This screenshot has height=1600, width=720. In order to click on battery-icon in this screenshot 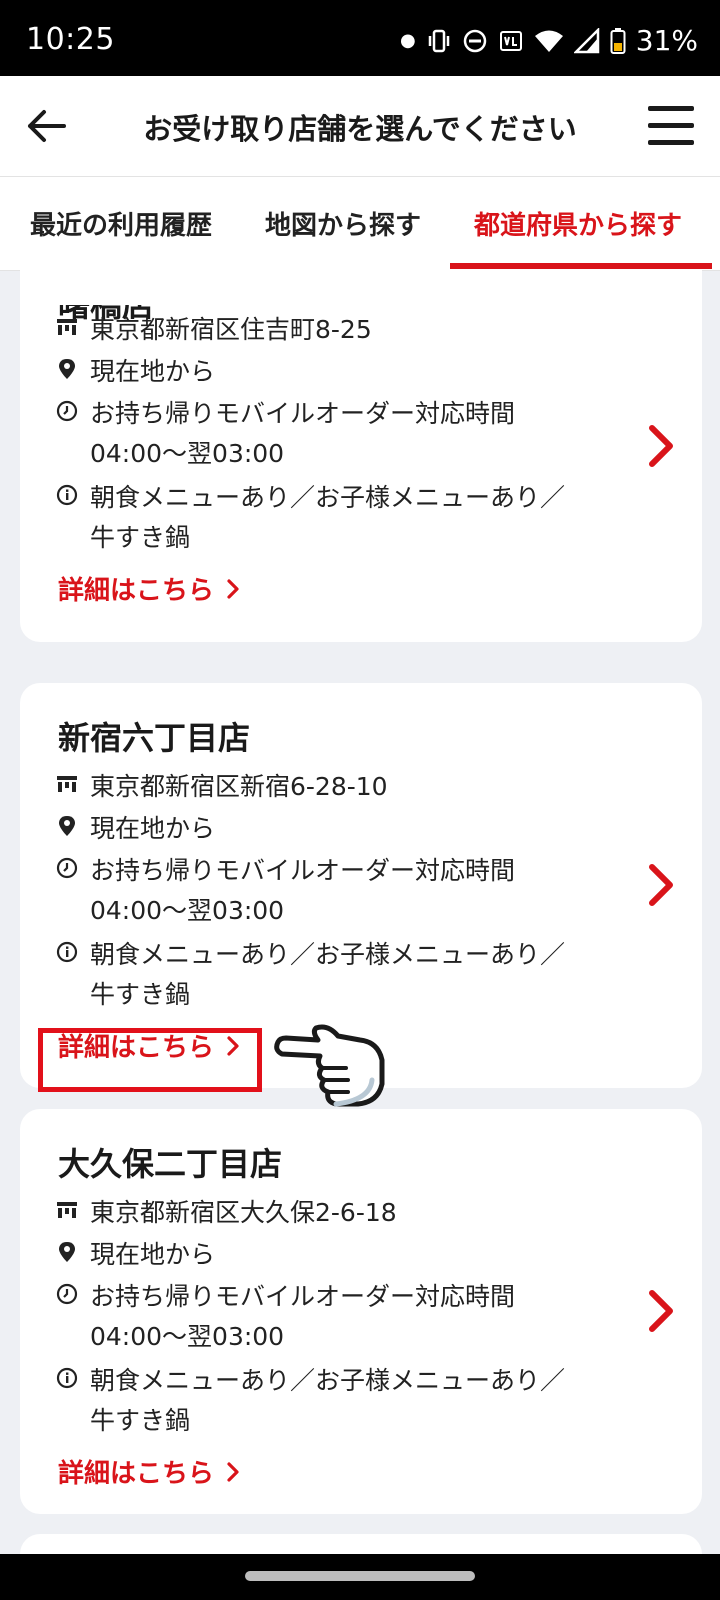, I will do `click(618, 40)`.